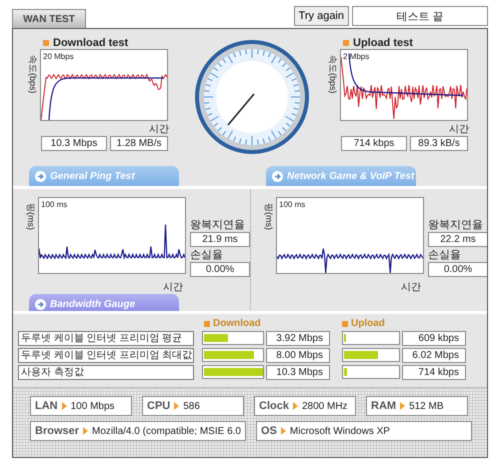 The image size is (500, 469). Describe the element at coordinates (46, 406) in the screenshot. I see `info-label: LAN` at that location.